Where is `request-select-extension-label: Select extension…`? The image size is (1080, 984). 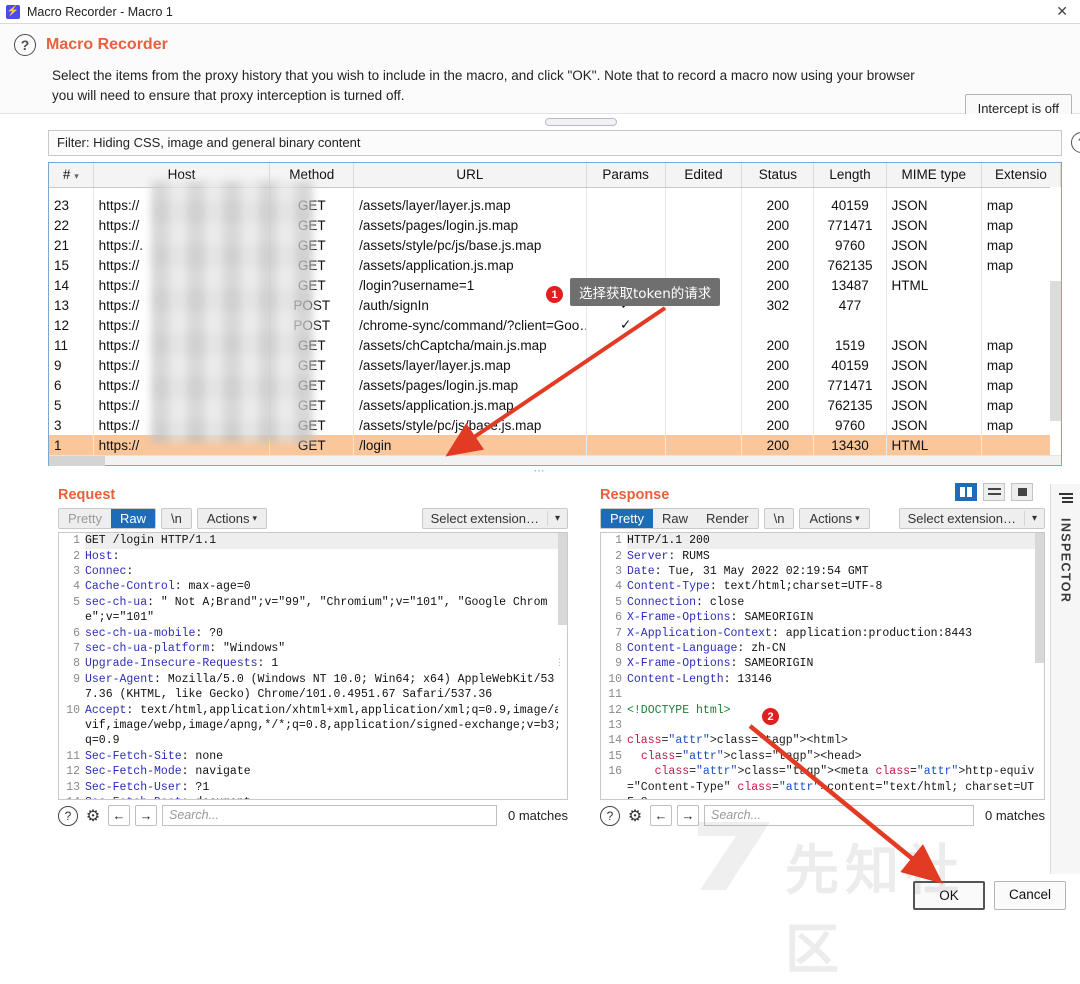 request-select-extension-label: Select extension… is located at coordinates (484, 519).